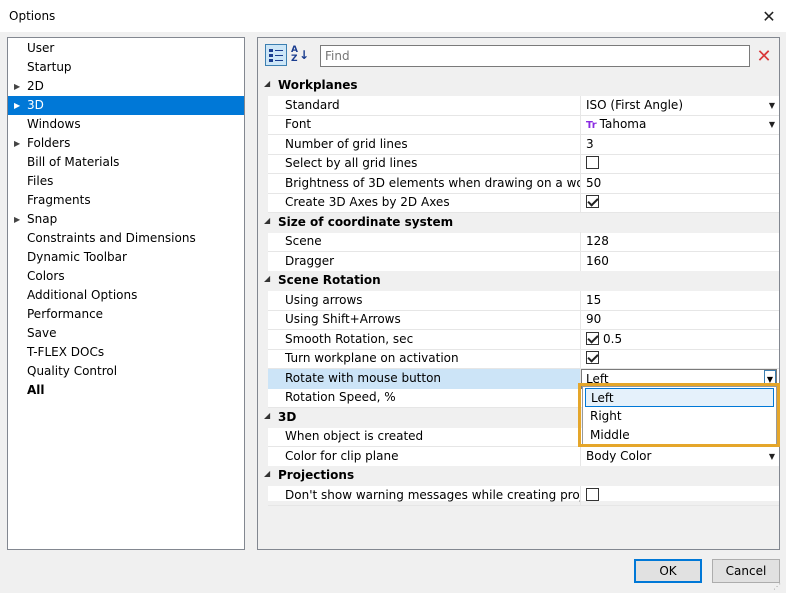 The height and width of the screenshot is (593, 786). Describe the element at coordinates (35, 105) in the screenshot. I see `tree-item-label: 3D` at that location.